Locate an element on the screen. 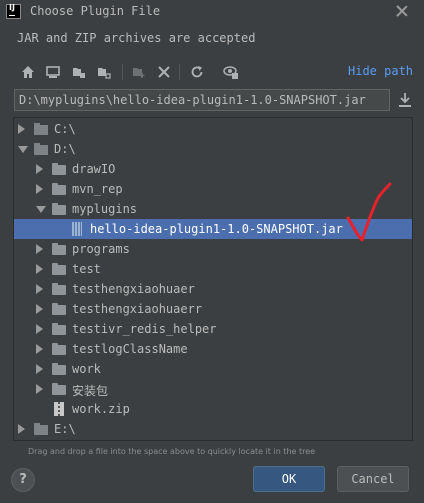 This screenshot has width=424, height=503. tree-row-label: myplugins is located at coordinates (105, 209).